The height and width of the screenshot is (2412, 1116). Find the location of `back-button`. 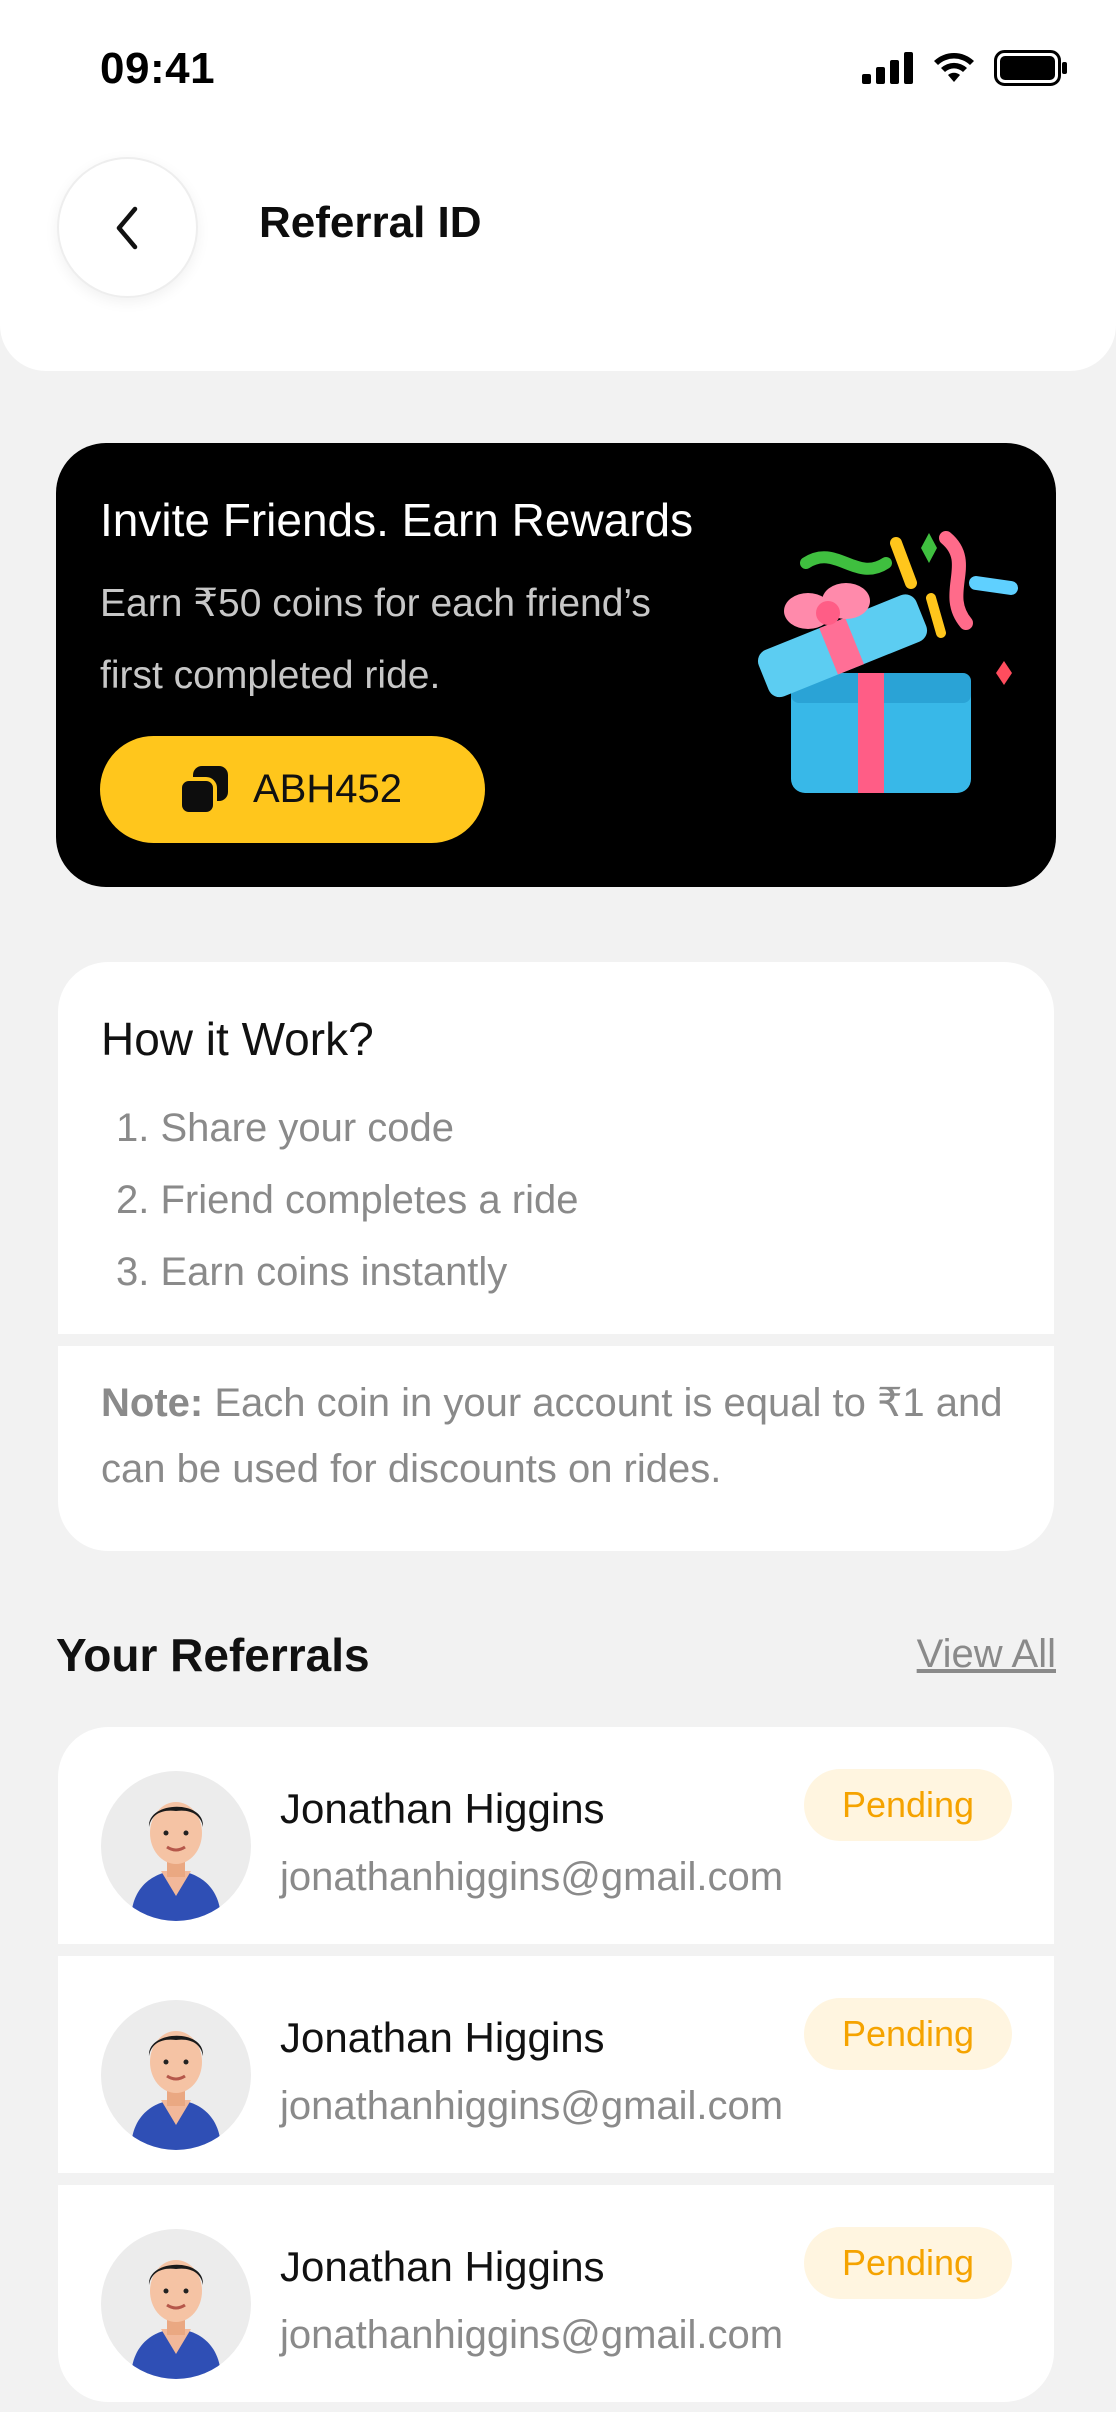

back-button is located at coordinates (127, 227).